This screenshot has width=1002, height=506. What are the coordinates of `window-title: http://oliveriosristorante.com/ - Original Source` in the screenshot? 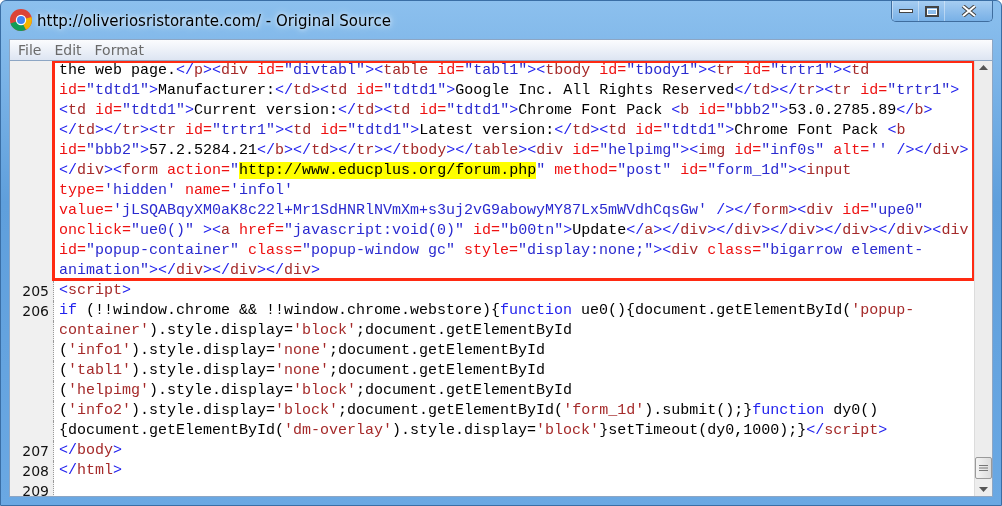 It's located at (214, 20).